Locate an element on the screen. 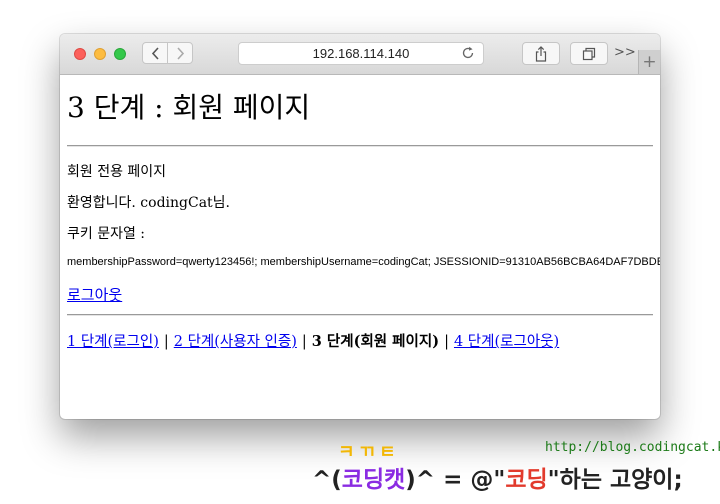  step1-login-link: 1 단계(로그인) is located at coordinates (113, 342).